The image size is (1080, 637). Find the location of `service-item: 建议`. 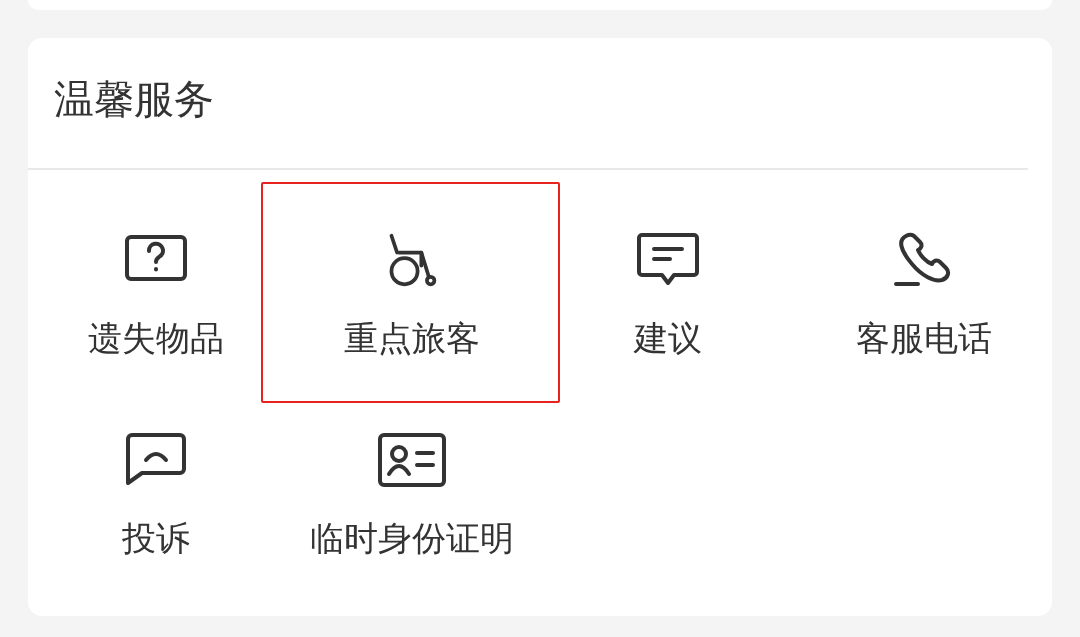

service-item: 建议 is located at coordinates (668, 280).